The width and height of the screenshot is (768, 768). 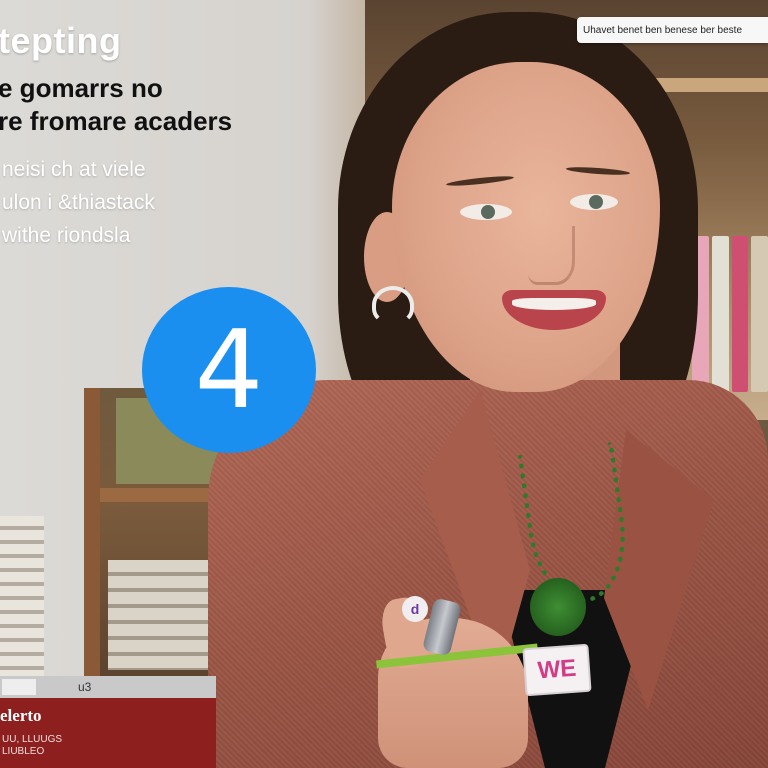 What do you see at coordinates (526, 227) in the screenshot?
I see `person-face` at bounding box center [526, 227].